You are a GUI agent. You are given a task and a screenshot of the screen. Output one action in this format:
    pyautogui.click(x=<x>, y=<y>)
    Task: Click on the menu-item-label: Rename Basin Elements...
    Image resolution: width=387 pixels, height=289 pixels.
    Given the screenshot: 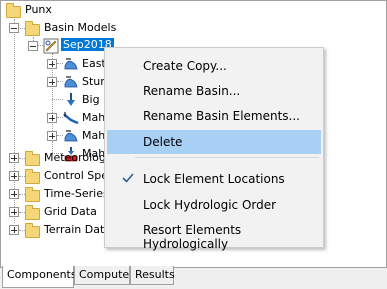 What is the action you would take?
    pyautogui.click(x=221, y=116)
    